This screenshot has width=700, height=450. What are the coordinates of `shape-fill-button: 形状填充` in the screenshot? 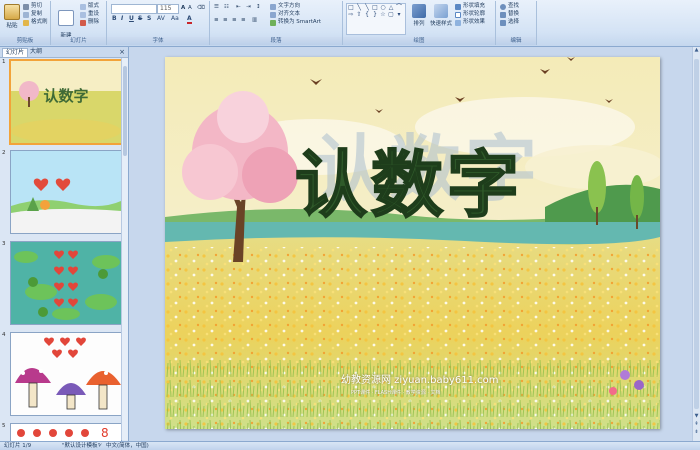 It's located at (470, 6).